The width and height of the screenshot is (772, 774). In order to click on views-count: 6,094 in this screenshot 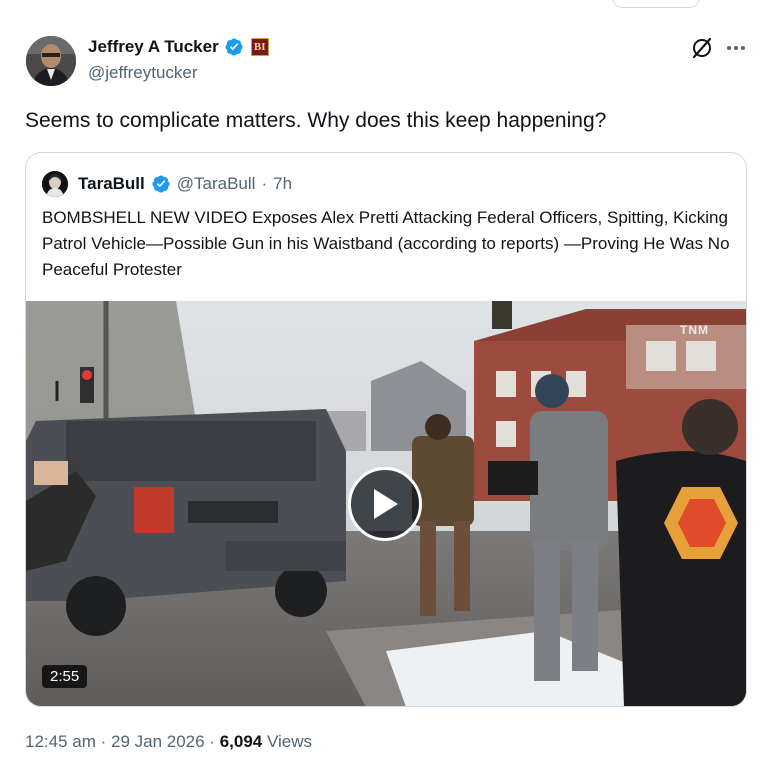, I will do `click(241, 741)`.